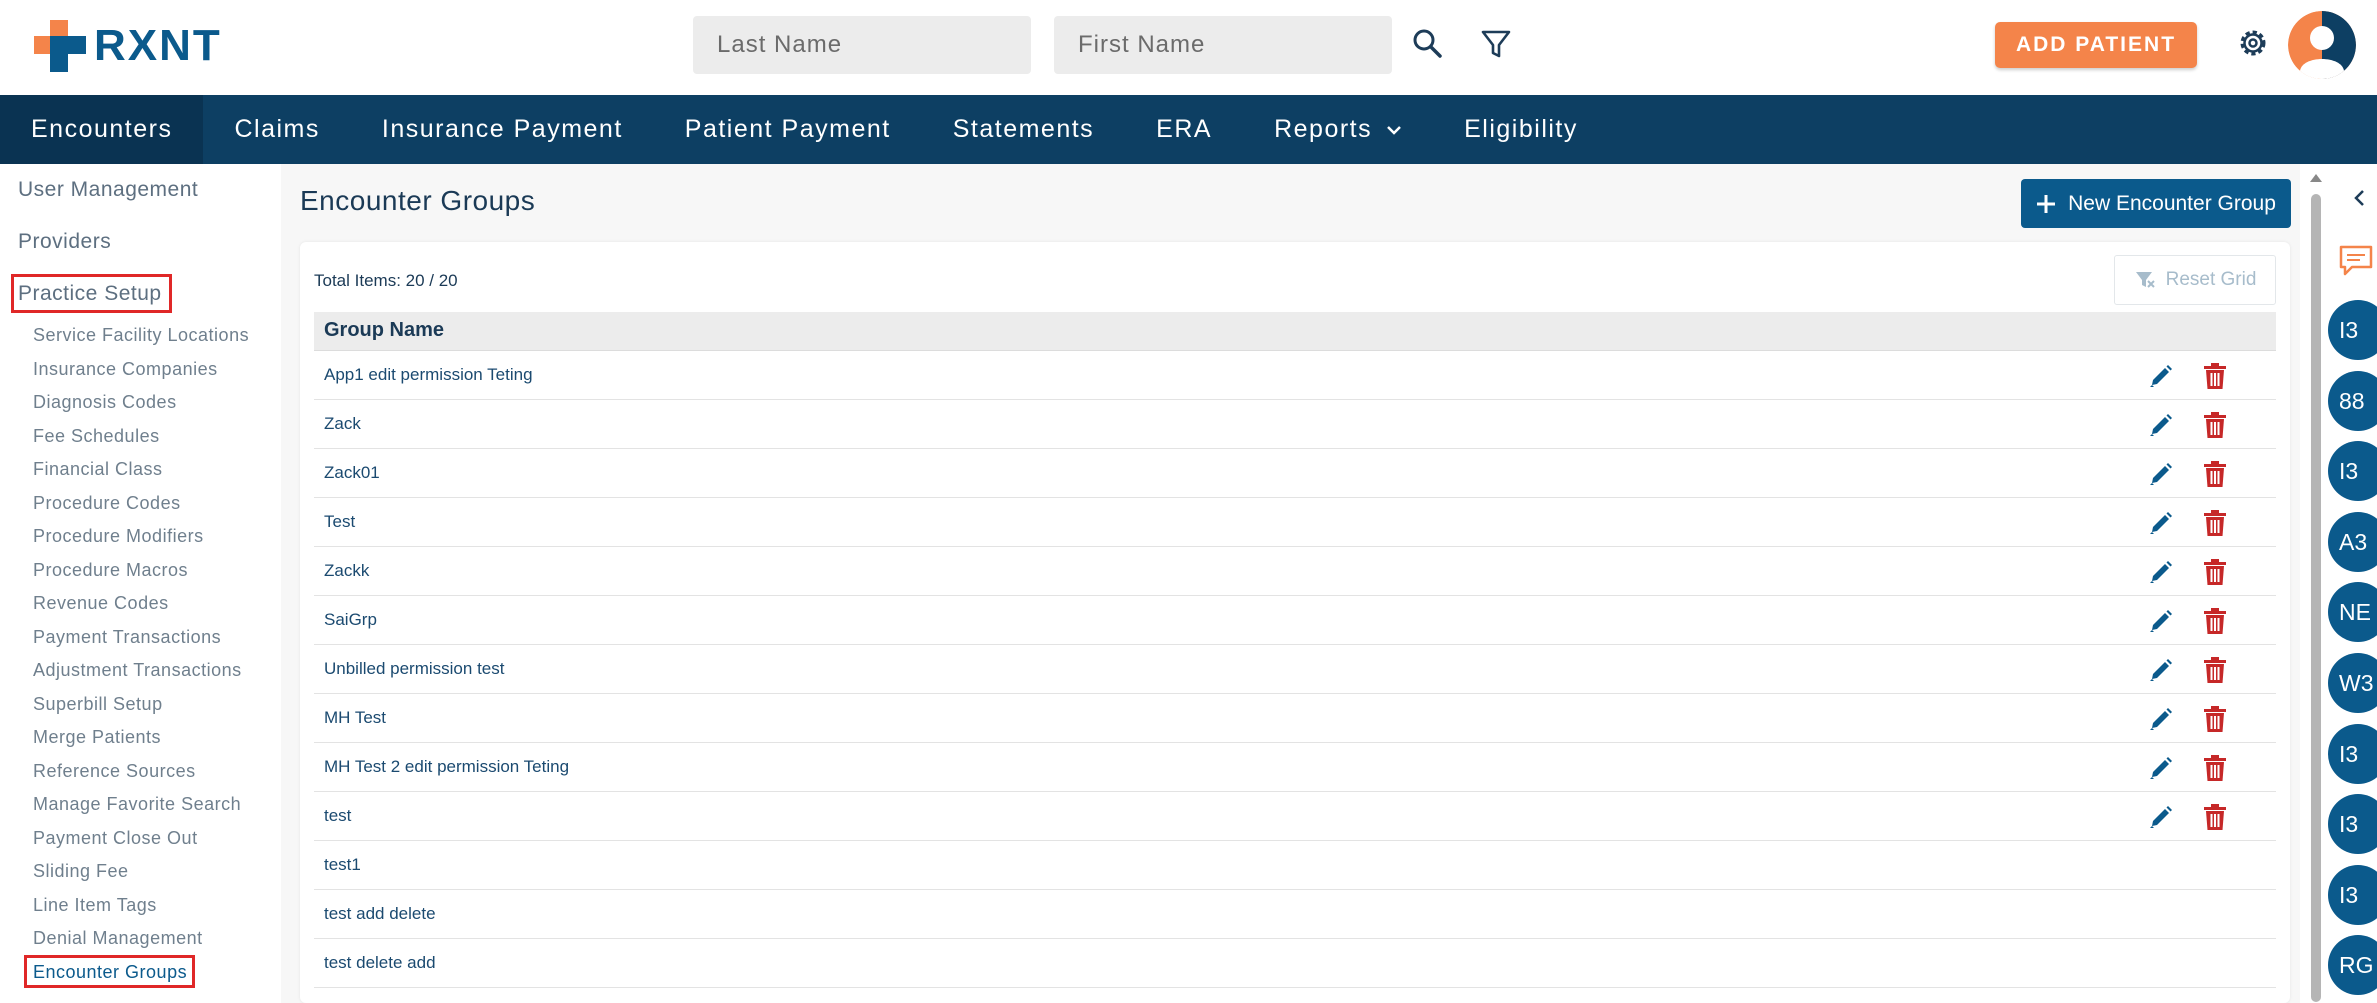 The width and height of the screenshot is (2377, 1003). Describe the element at coordinates (81, 871) in the screenshot. I see `sidebar-subitem-sliding-fee: Sliding Fee` at that location.